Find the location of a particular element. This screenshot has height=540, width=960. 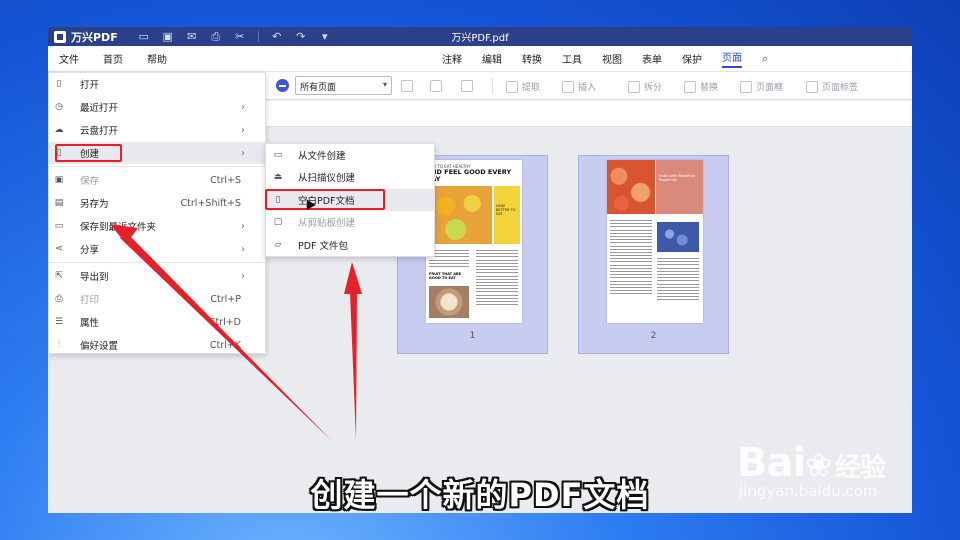

arrow-to-blank-pdf is located at coordinates (353, 366).